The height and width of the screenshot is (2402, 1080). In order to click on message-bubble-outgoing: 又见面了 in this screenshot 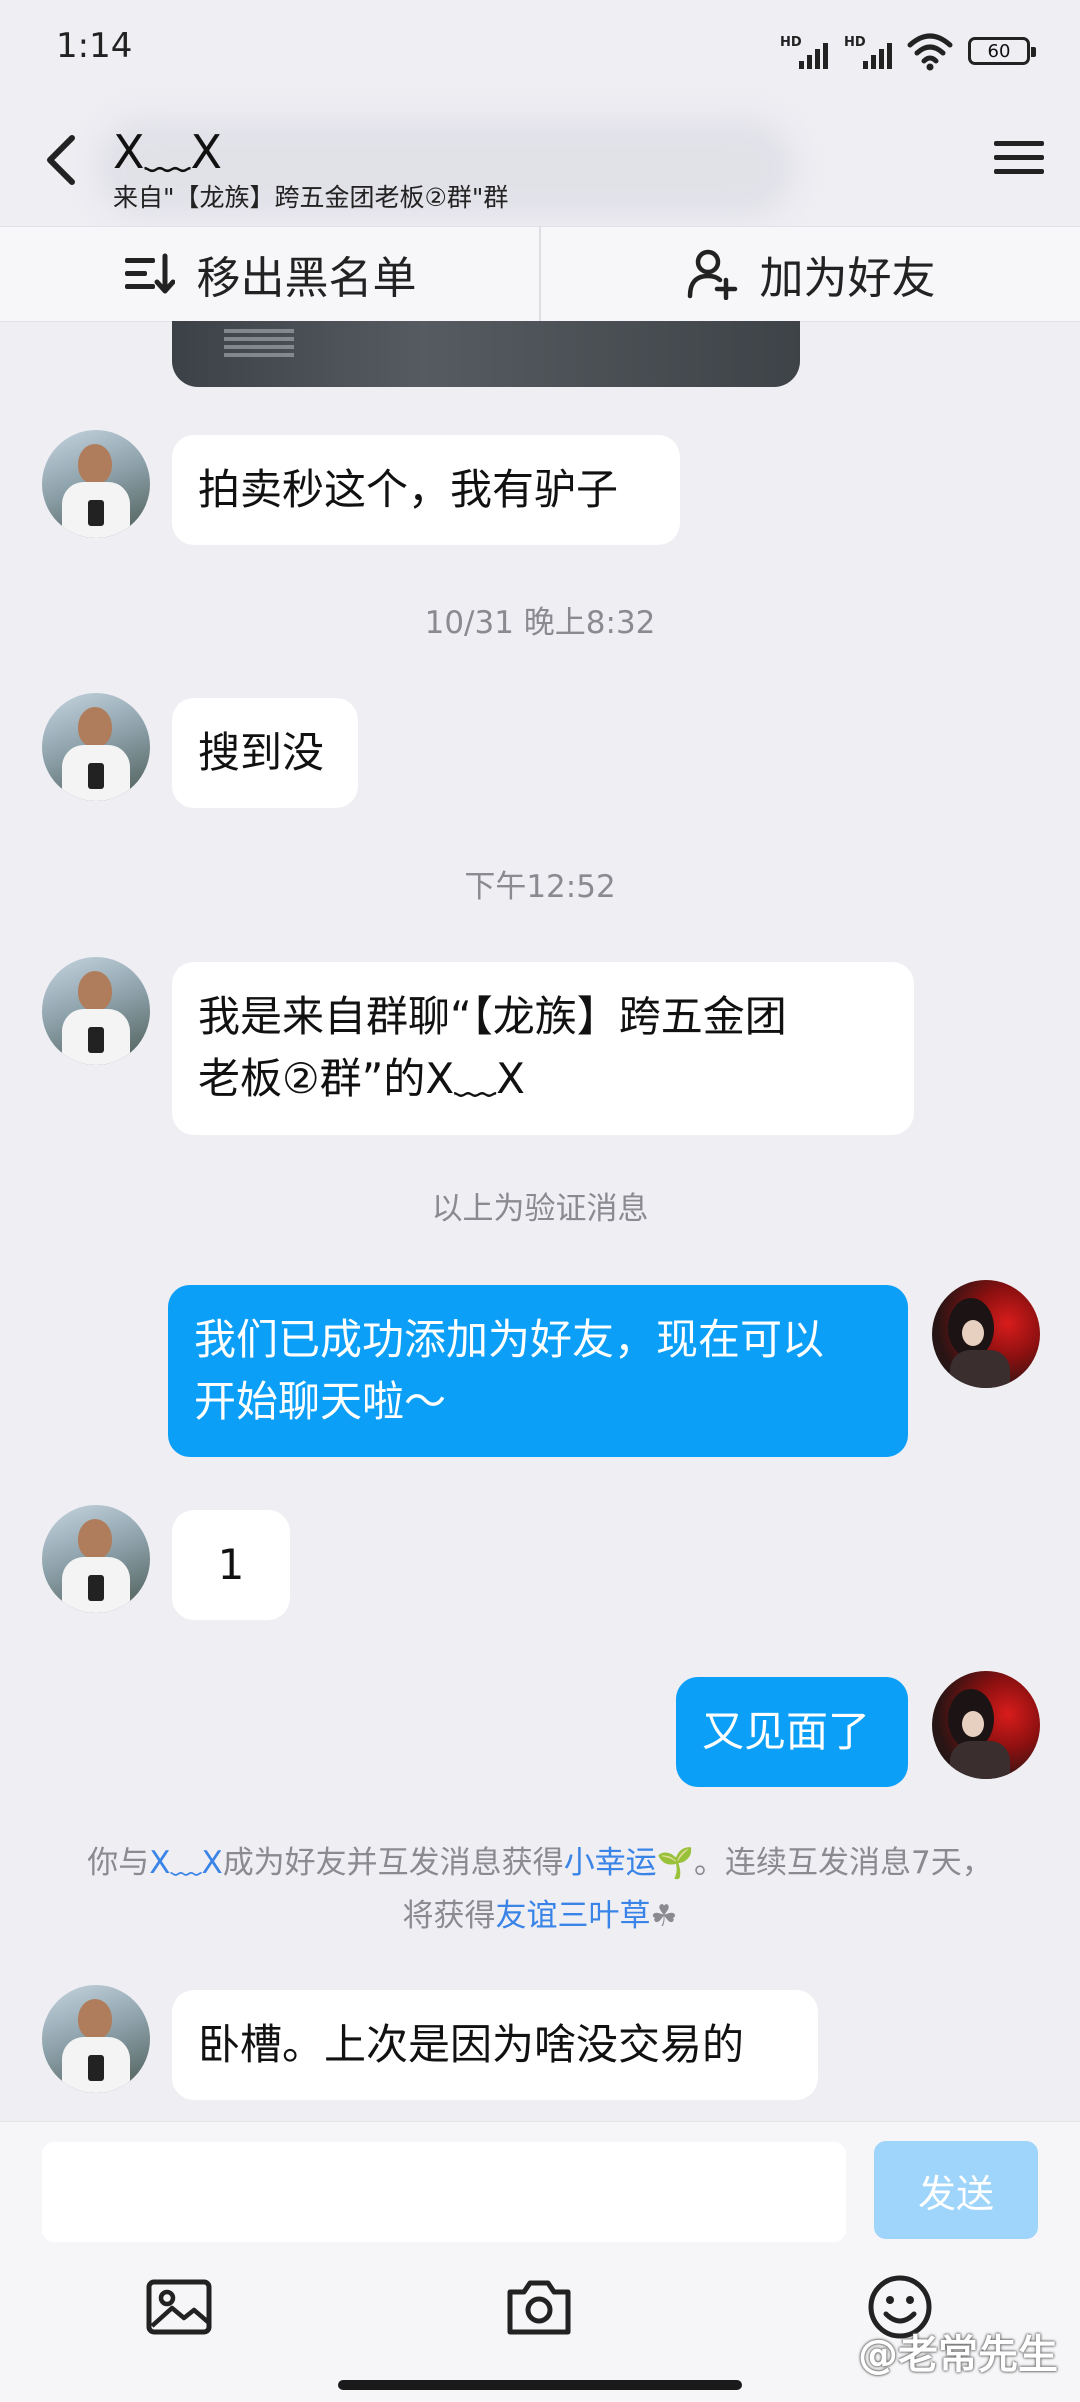, I will do `click(792, 1732)`.